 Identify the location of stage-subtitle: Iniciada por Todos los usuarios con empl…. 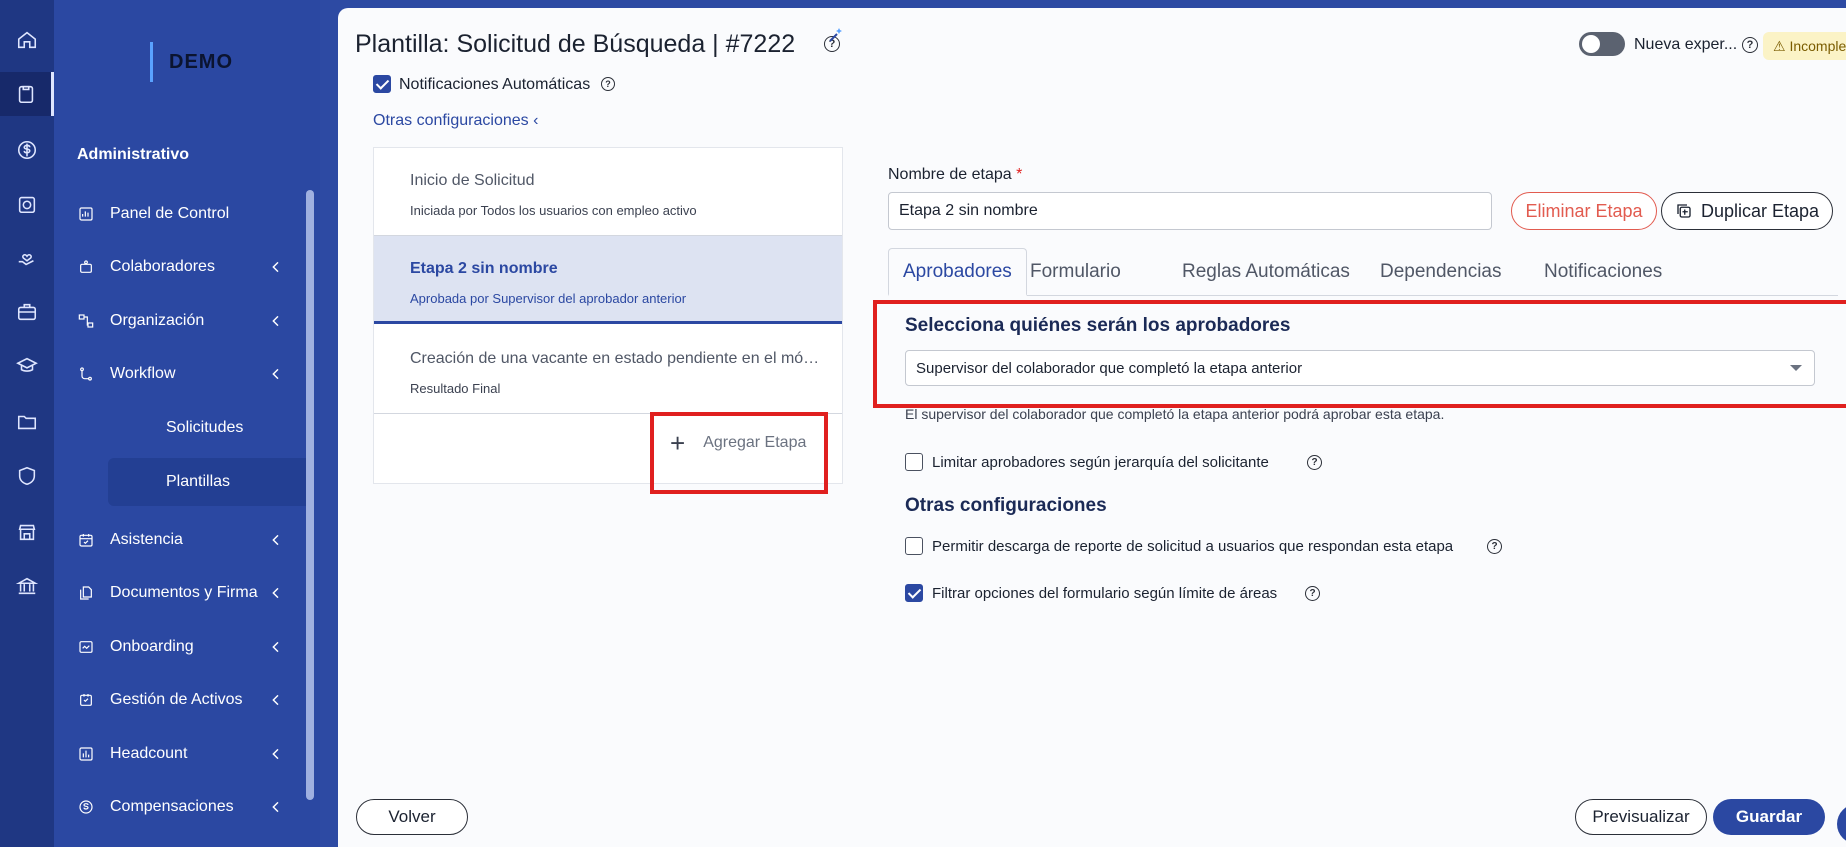
(553, 210).